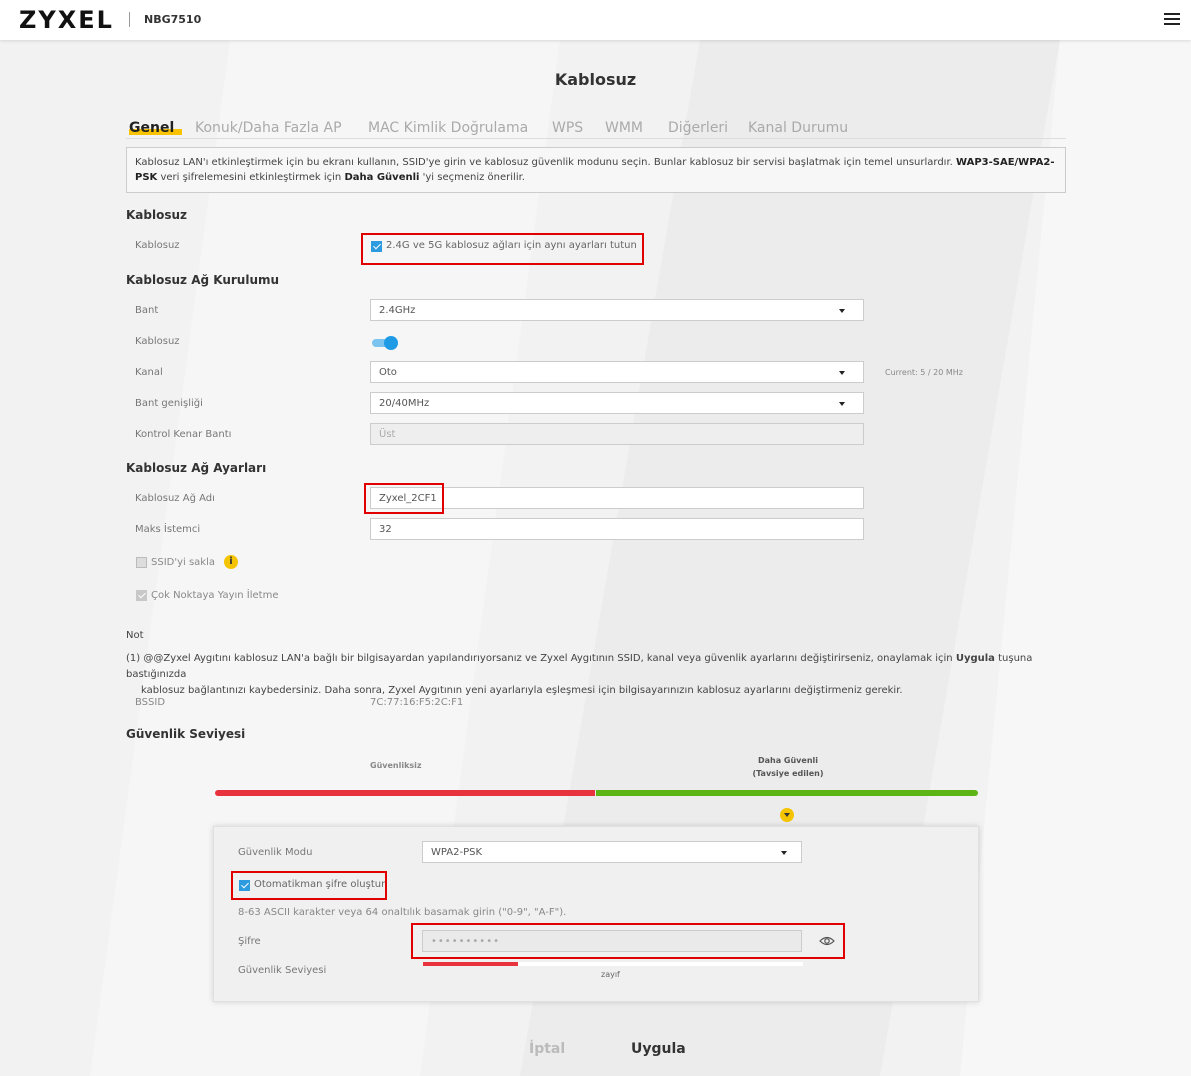 This screenshot has width=1191, height=1076. I want to click on section-wireless-heading: Kablosuz, so click(157, 215).